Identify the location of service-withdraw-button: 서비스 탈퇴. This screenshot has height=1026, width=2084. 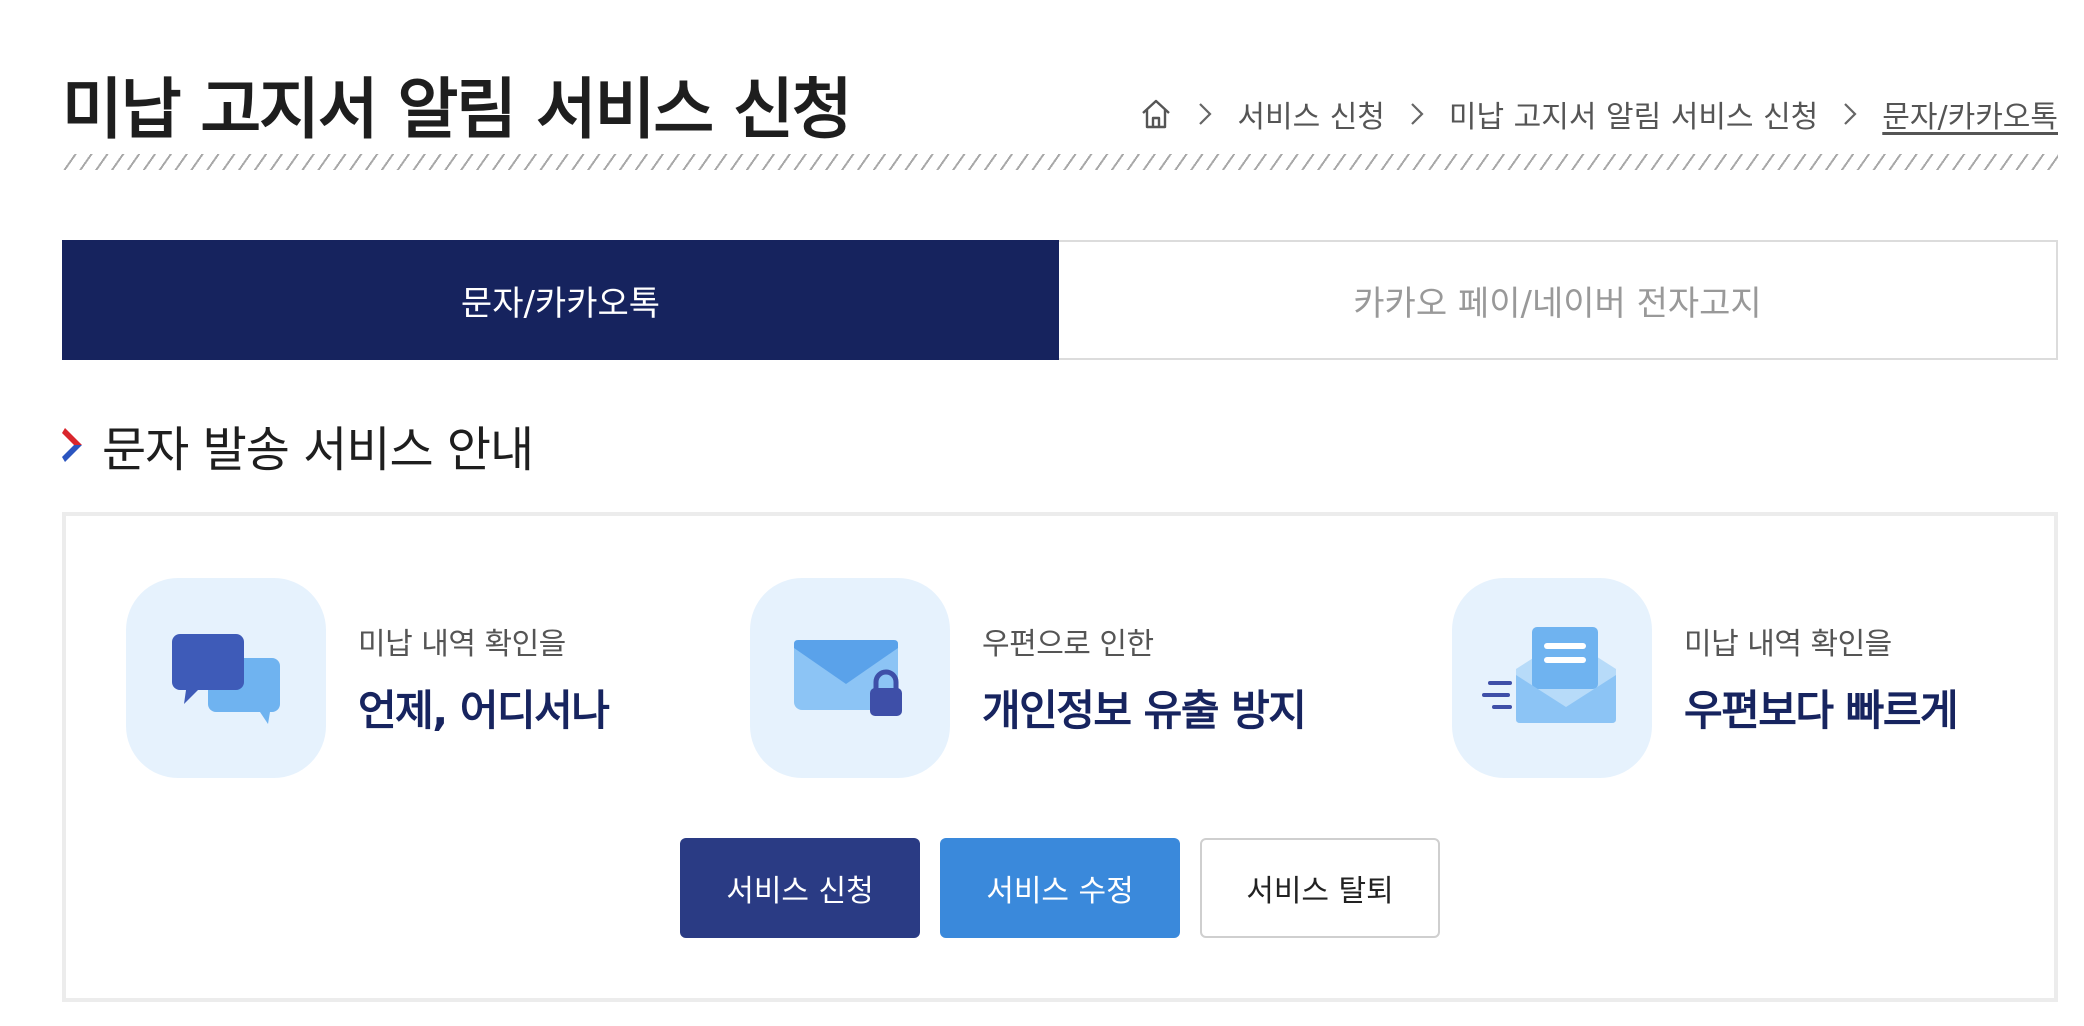
(1320, 888).